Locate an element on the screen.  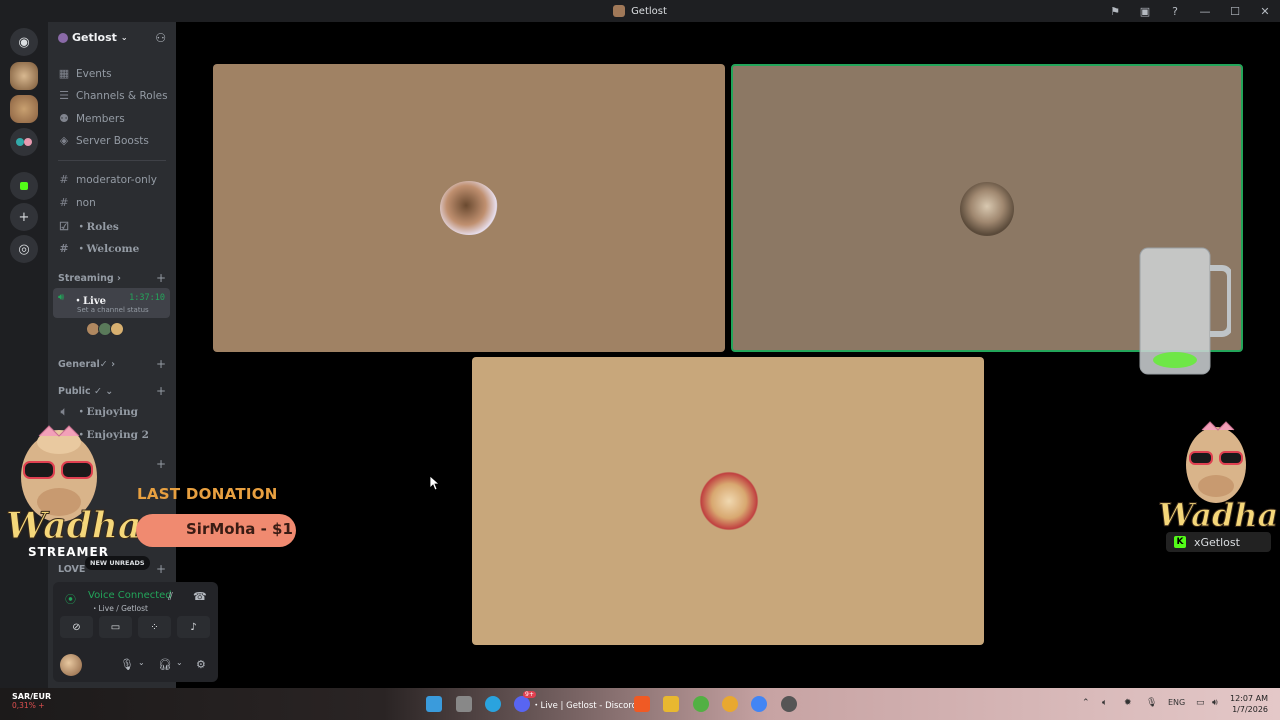
currency-change: 0,31% + is located at coordinates (28, 705).